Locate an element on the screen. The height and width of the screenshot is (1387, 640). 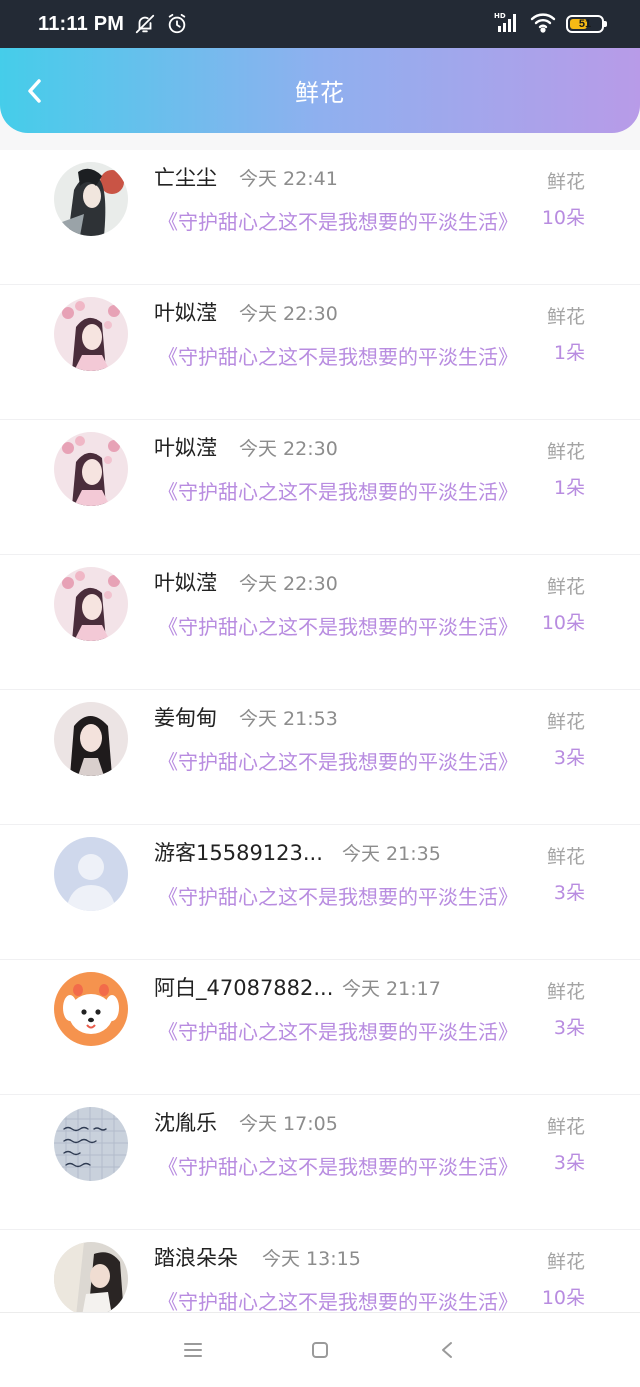
record-time: 今天 22:41 is located at coordinates (288, 179).